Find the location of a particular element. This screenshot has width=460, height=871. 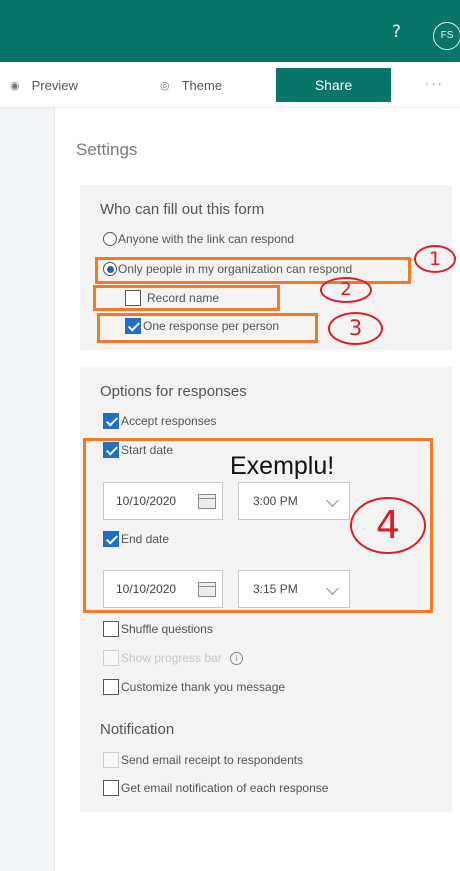

accept-responses-checkbox is located at coordinates (111, 421).